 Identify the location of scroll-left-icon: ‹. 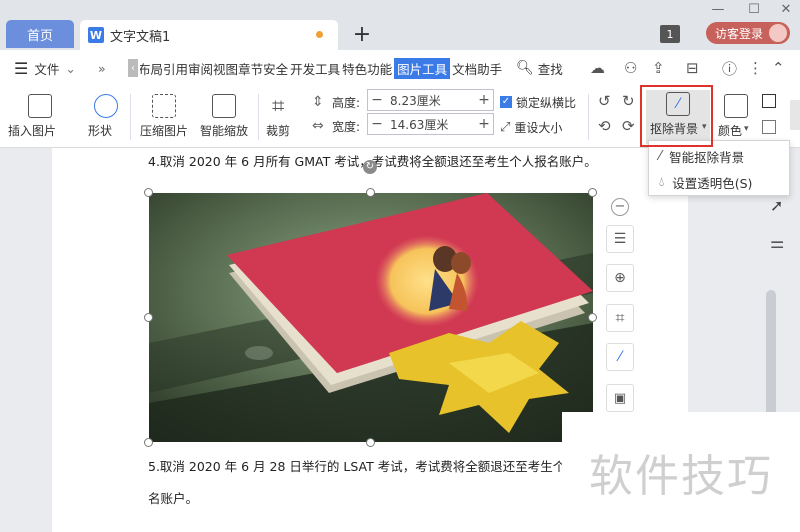
(133, 68).